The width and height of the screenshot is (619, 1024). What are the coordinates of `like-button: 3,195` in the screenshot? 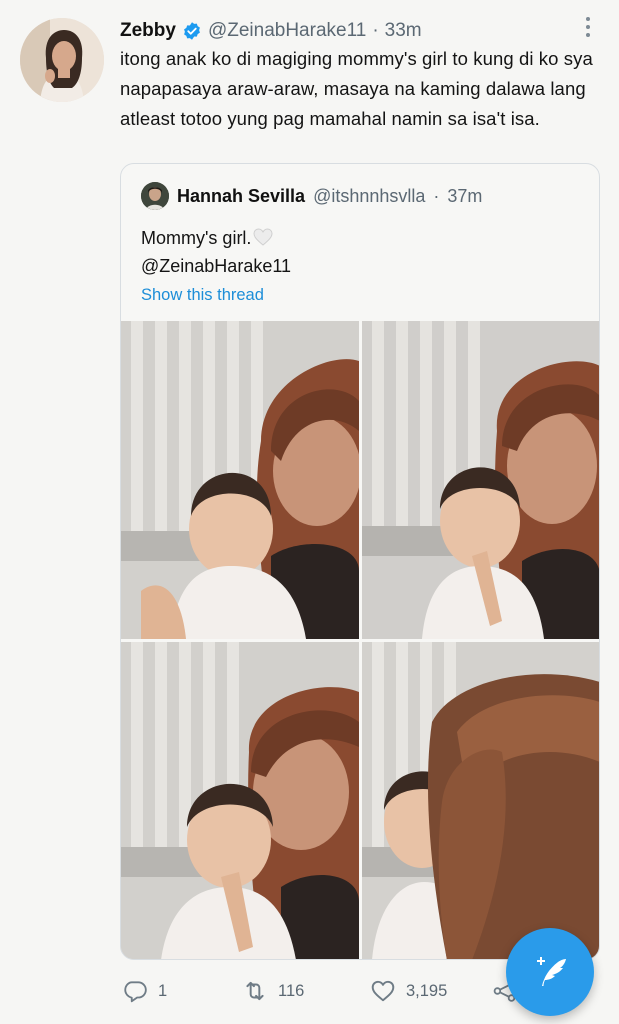 It's located at (408, 991).